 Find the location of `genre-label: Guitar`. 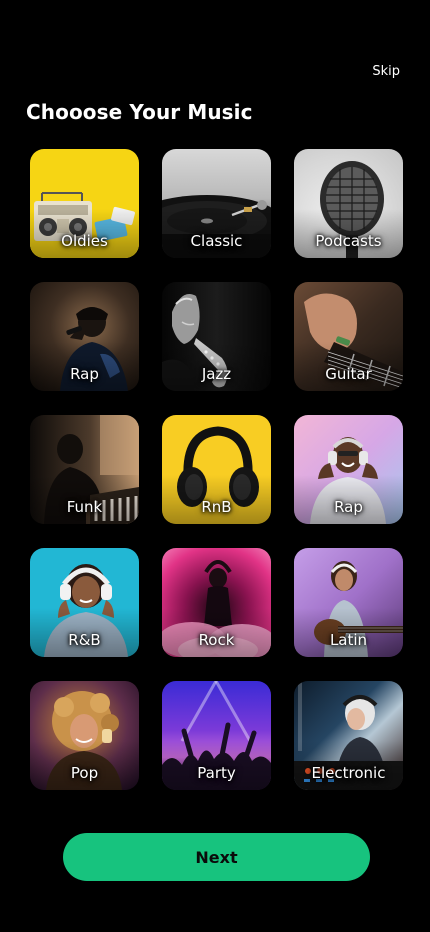

genre-label: Guitar is located at coordinates (348, 374).